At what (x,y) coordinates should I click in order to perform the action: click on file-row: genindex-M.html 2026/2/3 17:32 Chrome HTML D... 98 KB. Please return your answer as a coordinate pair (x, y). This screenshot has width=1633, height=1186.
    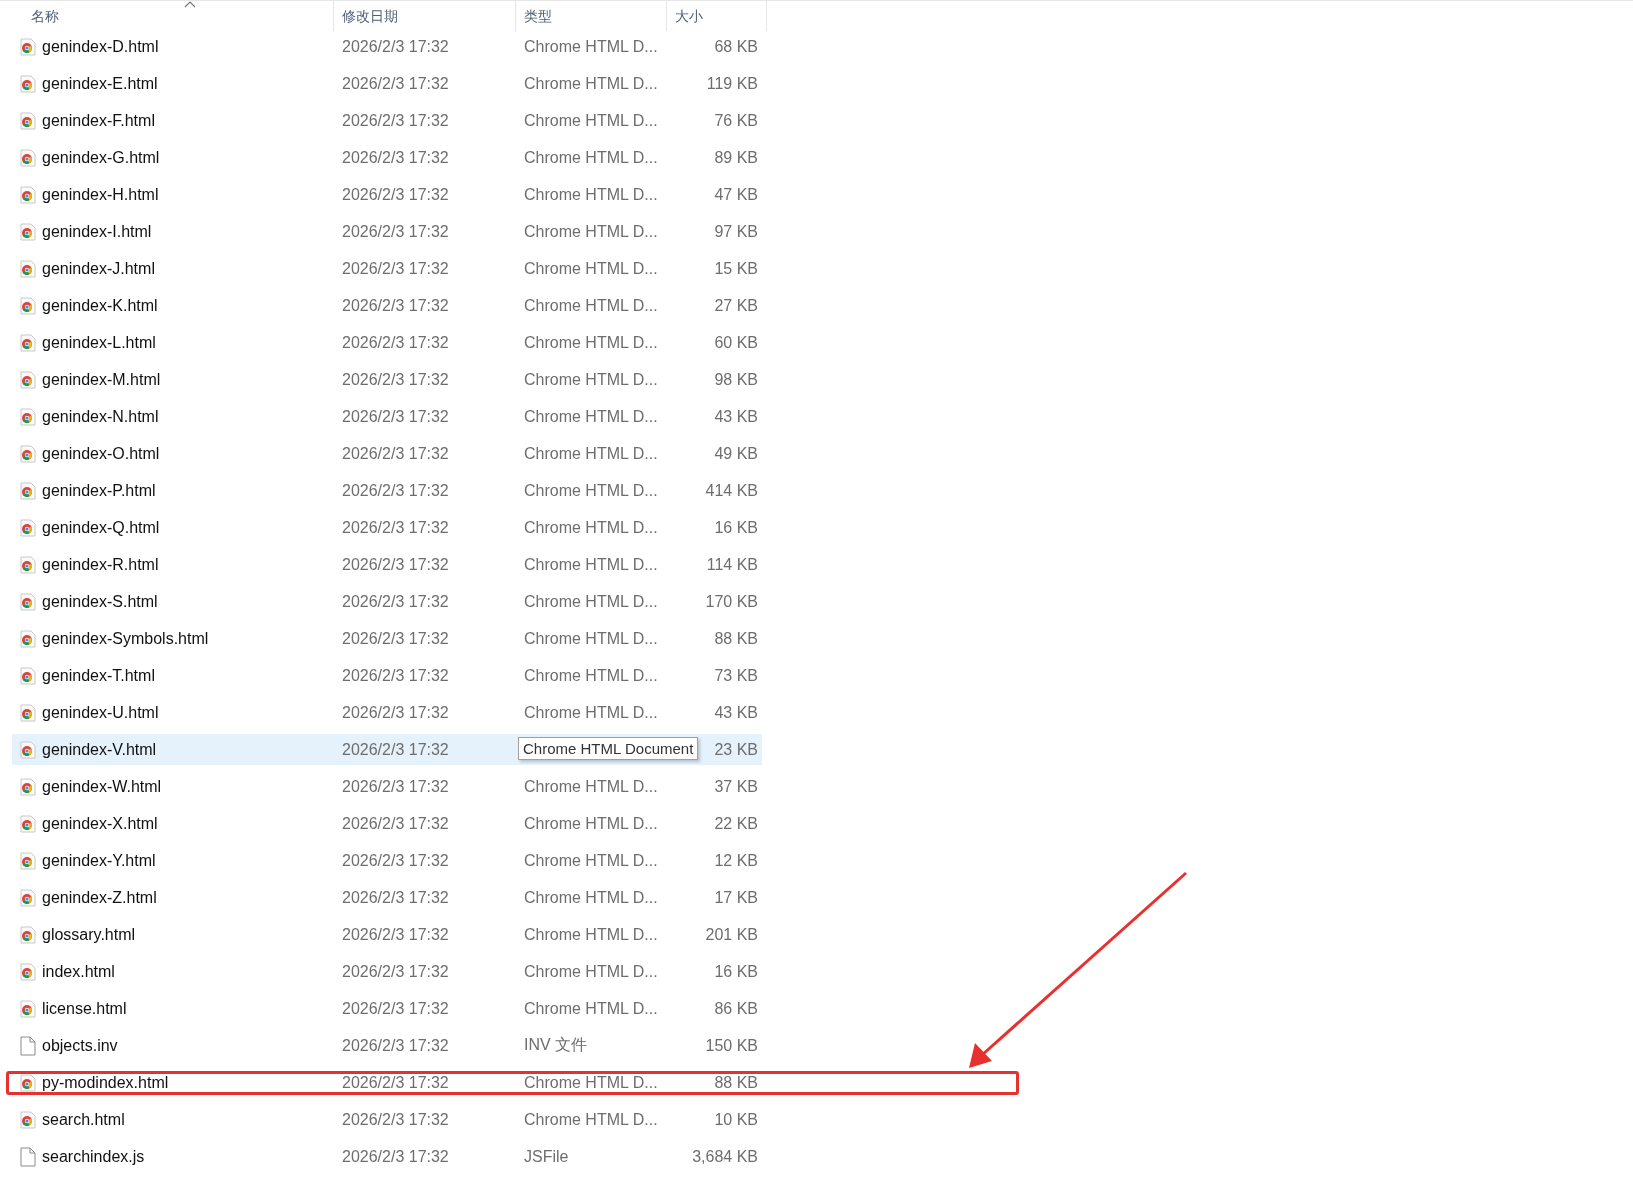
    Looking at the image, I should click on (387, 379).